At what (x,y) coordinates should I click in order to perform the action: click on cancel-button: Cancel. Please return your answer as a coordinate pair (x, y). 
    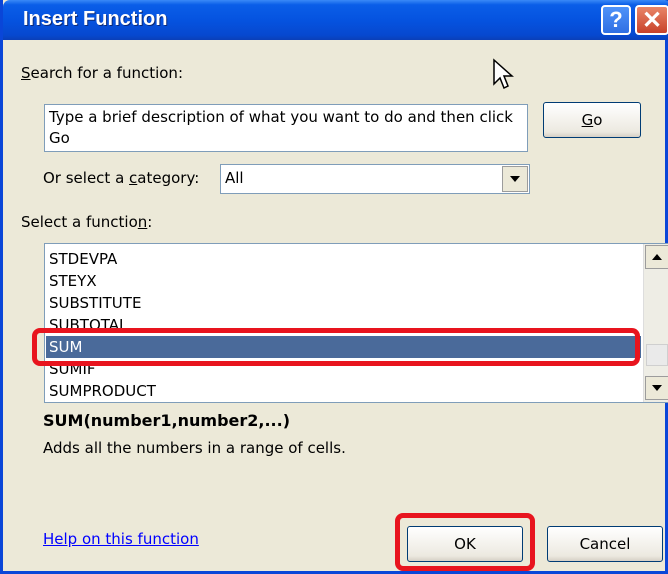
    Looking at the image, I should click on (605, 544).